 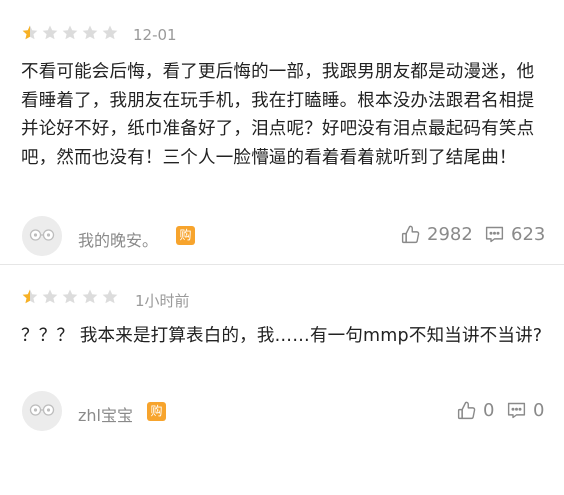 I want to click on like-count: 2982, so click(x=450, y=234).